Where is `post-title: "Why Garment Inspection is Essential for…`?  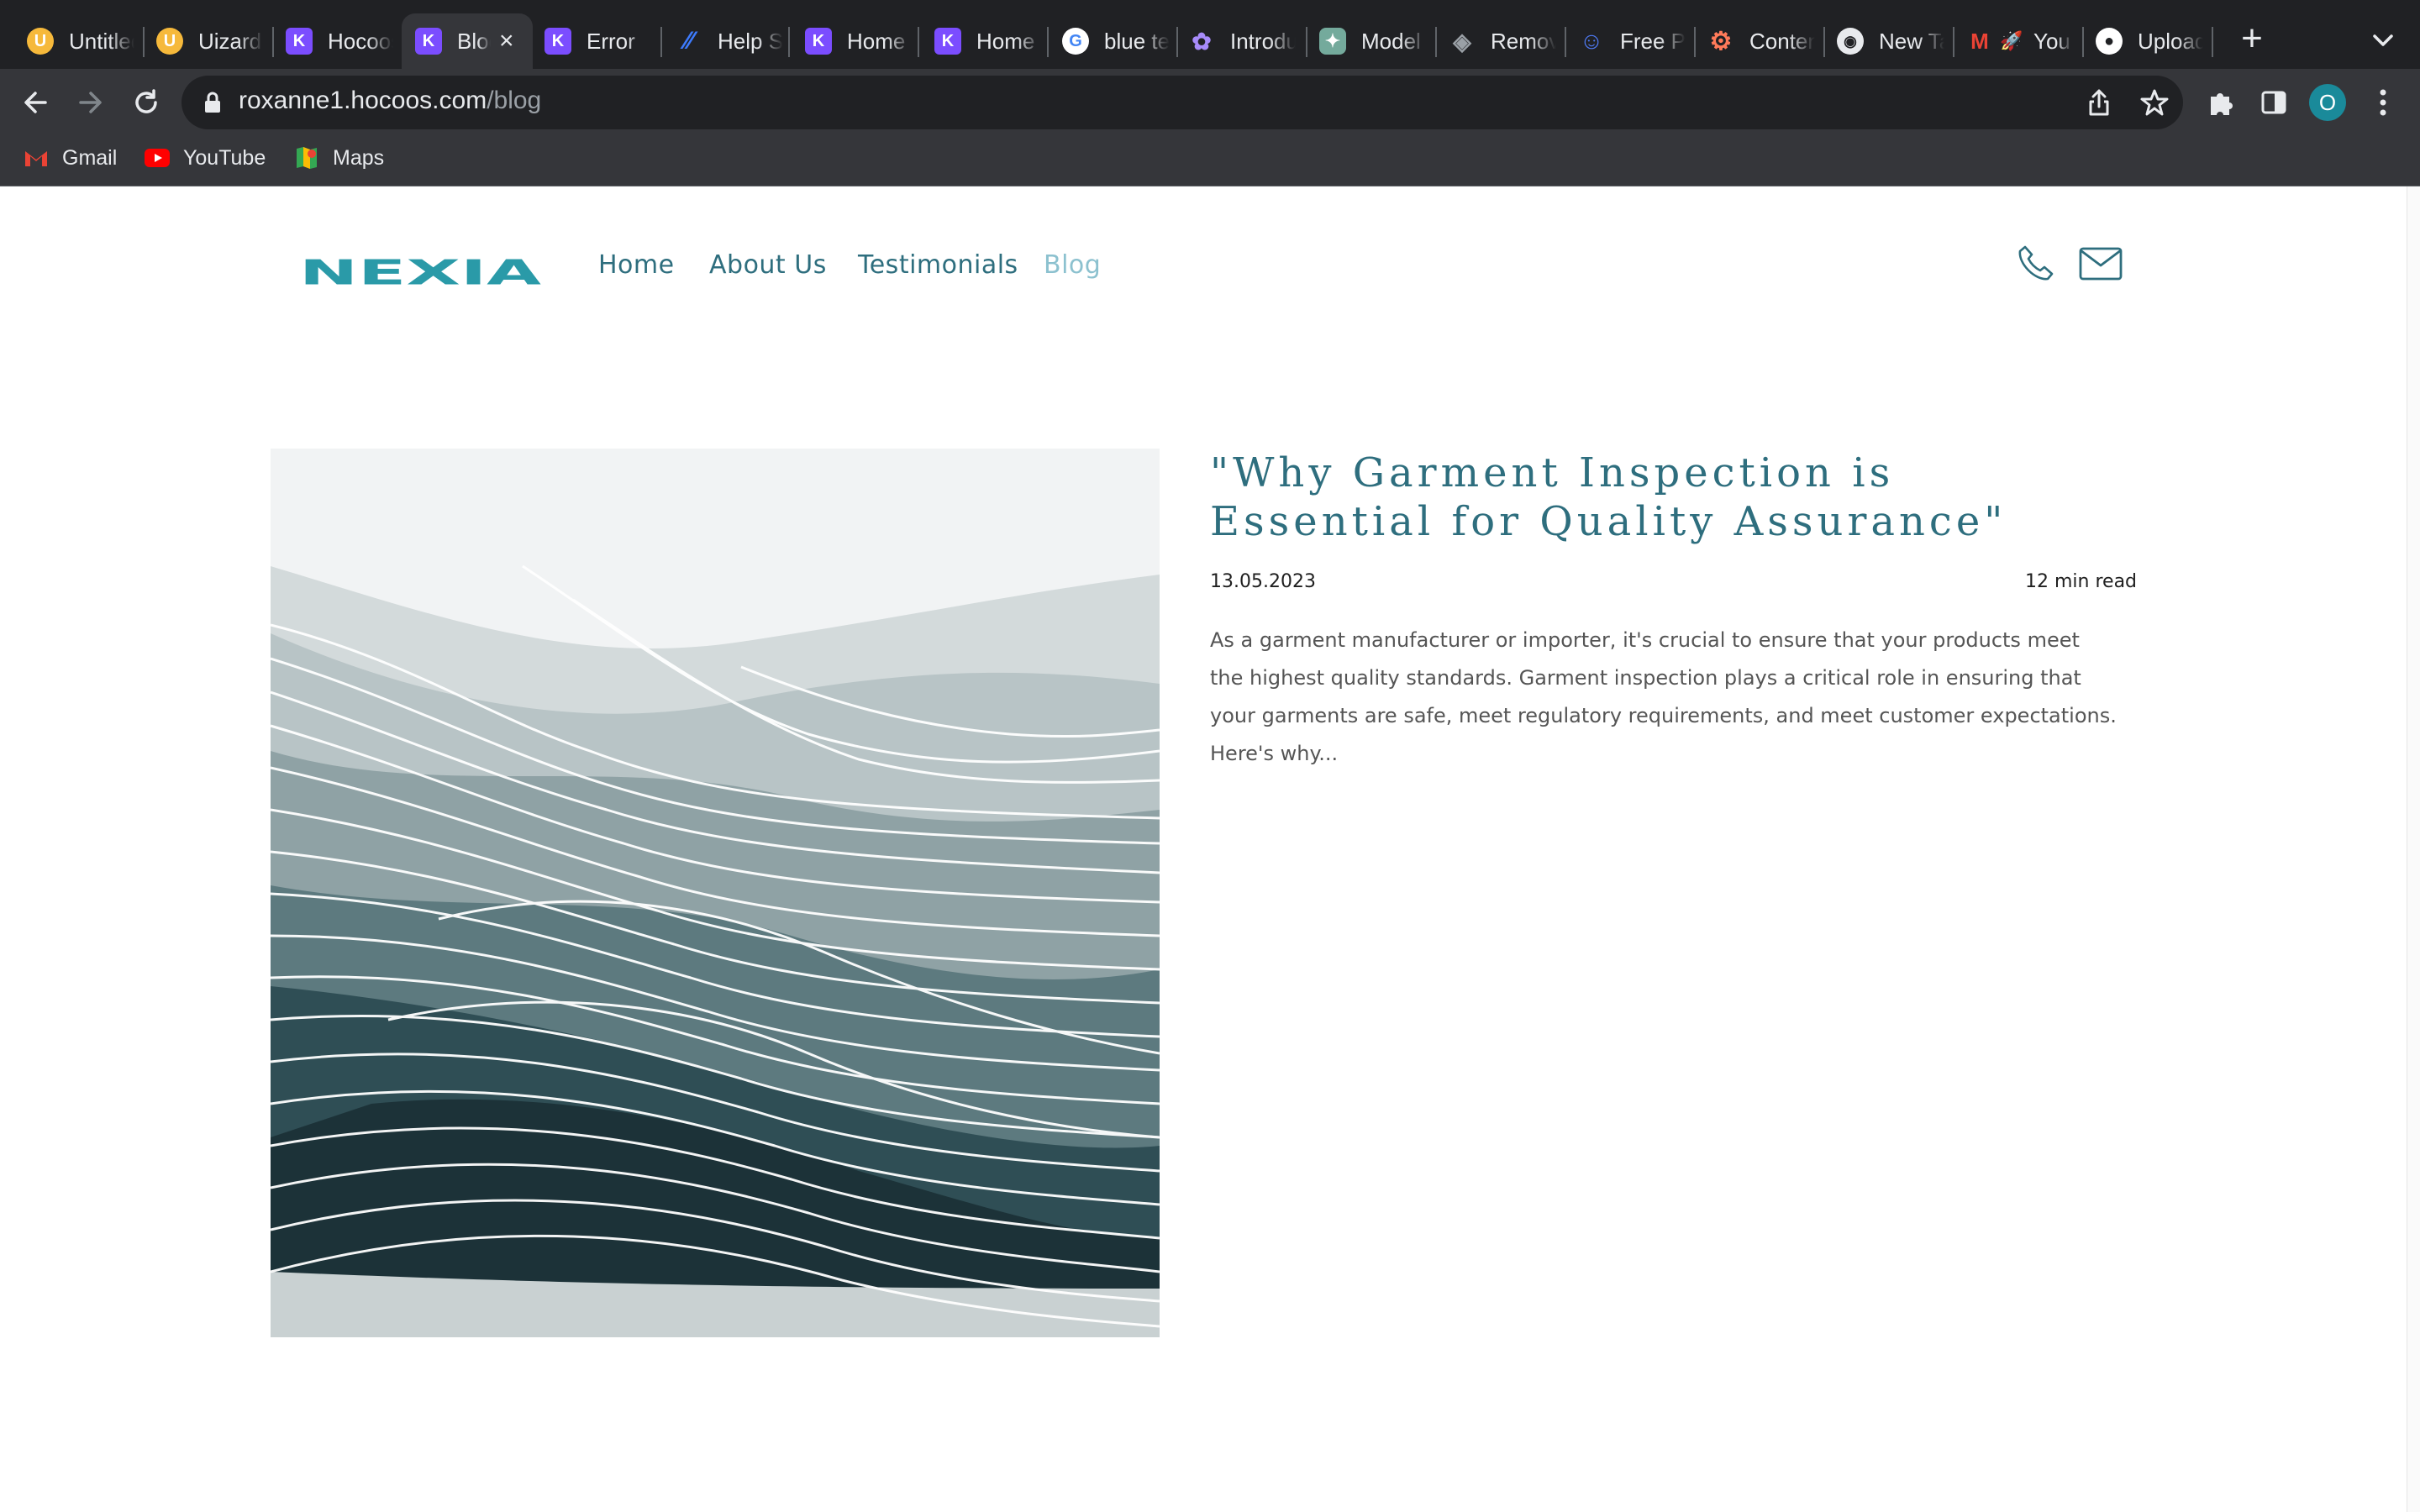
post-title: "Why Garment Inspection is Essential for… is located at coordinates (1672, 497).